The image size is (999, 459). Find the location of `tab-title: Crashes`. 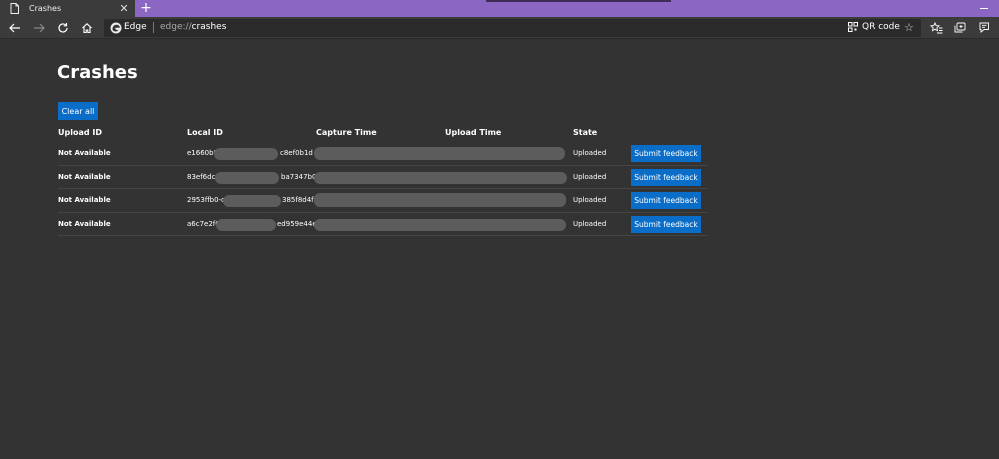

tab-title: Crashes is located at coordinates (45, 8).